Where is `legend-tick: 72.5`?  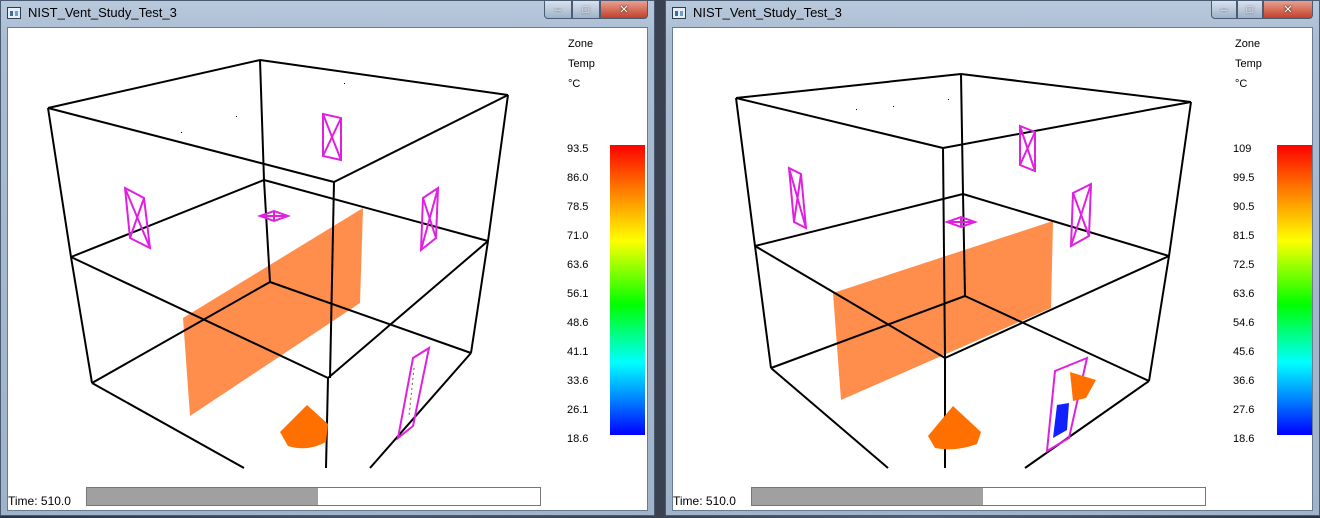
legend-tick: 72.5 is located at coordinates (1244, 265).